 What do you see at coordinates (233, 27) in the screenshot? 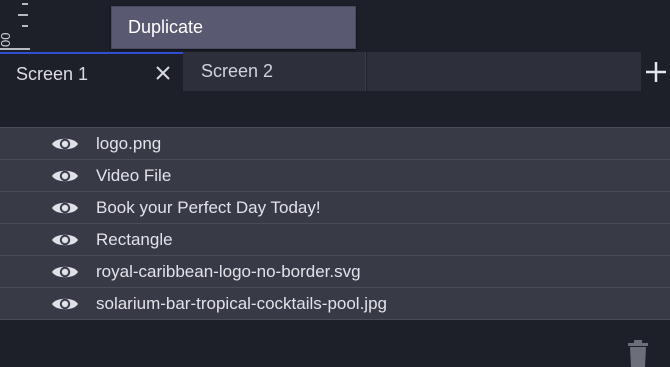
I see `context-menu: Duplicate` at bounding box center [233, 27].